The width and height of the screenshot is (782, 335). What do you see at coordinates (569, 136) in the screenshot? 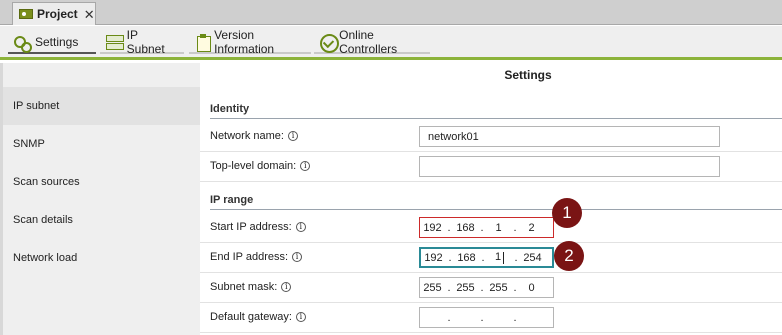
I see `network-name-field: network01` at bounding box center [569, 136].